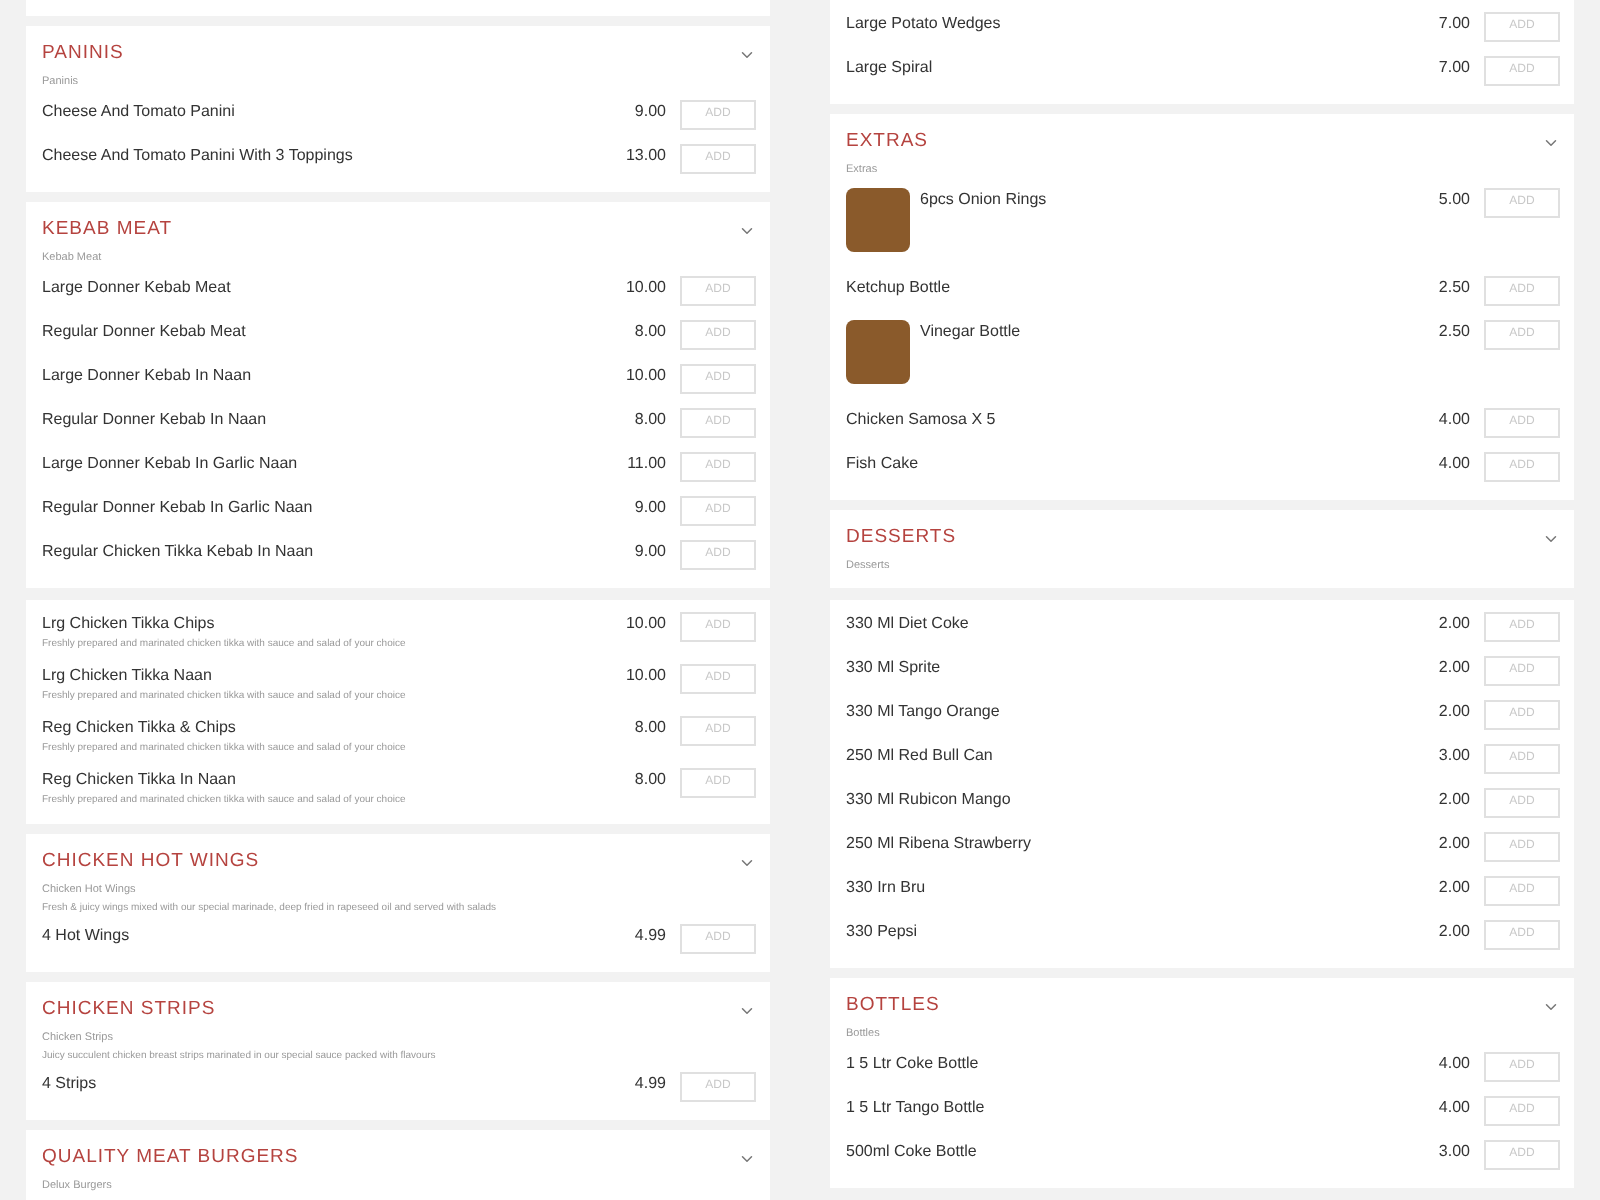 This screenshot has height=1200, width=1600. I want to click on item-name: Fish Cake, so click(883, 464).